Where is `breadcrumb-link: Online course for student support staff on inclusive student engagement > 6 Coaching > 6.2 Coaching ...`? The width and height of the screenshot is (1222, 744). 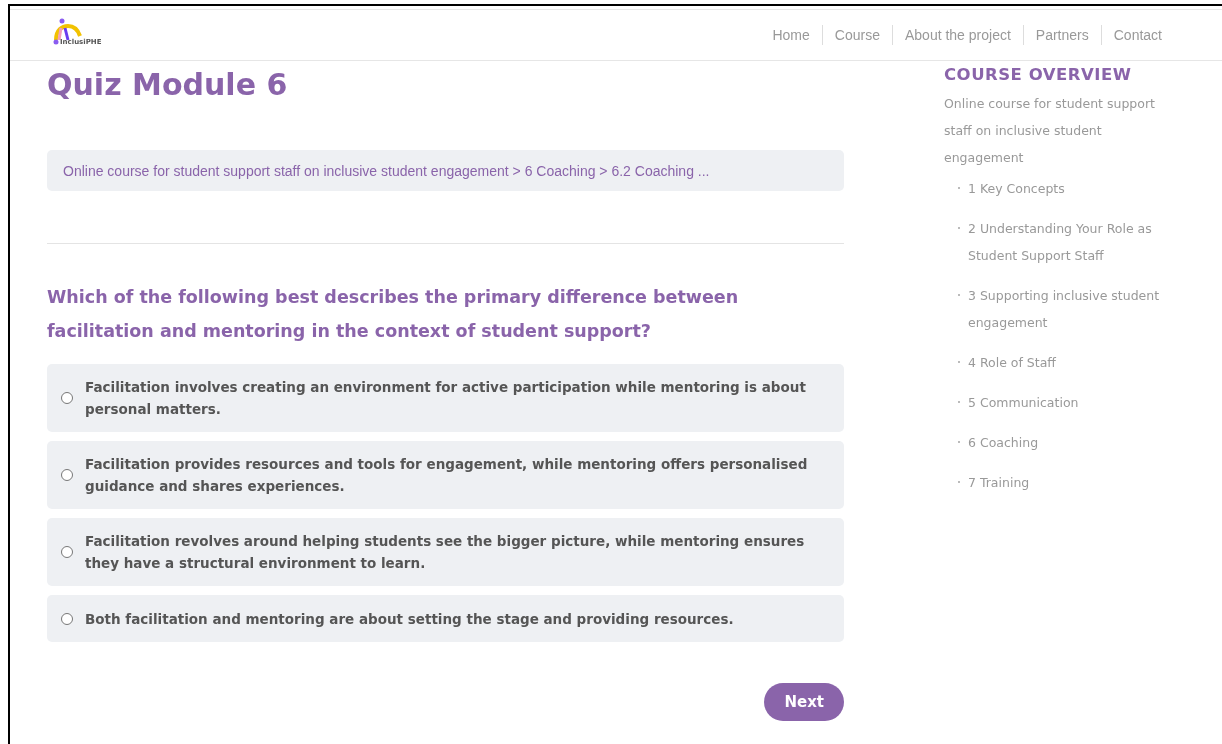
breadcrumb-link: Online course for student support staff on inclusive student engagement > 6 Coaching > 6.2 Coaching ... is located at coordinates (386, 171).